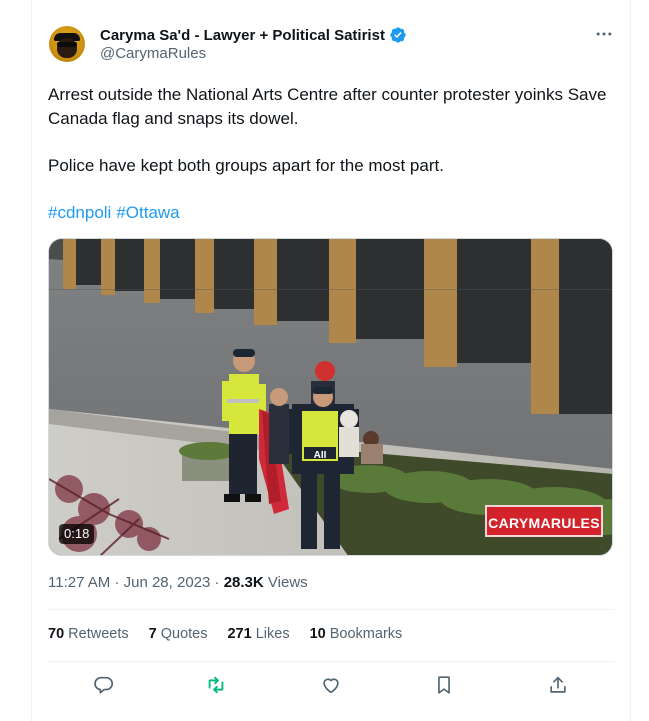 The width and height of the screenshot is (649, 721). I want to click on retweet-icon, so click(217, 686).